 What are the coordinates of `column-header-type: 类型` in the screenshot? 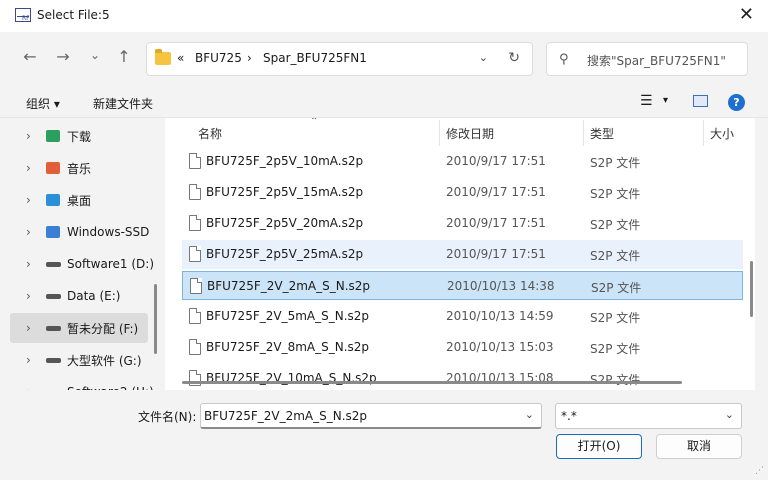 It's located at (602, 133).